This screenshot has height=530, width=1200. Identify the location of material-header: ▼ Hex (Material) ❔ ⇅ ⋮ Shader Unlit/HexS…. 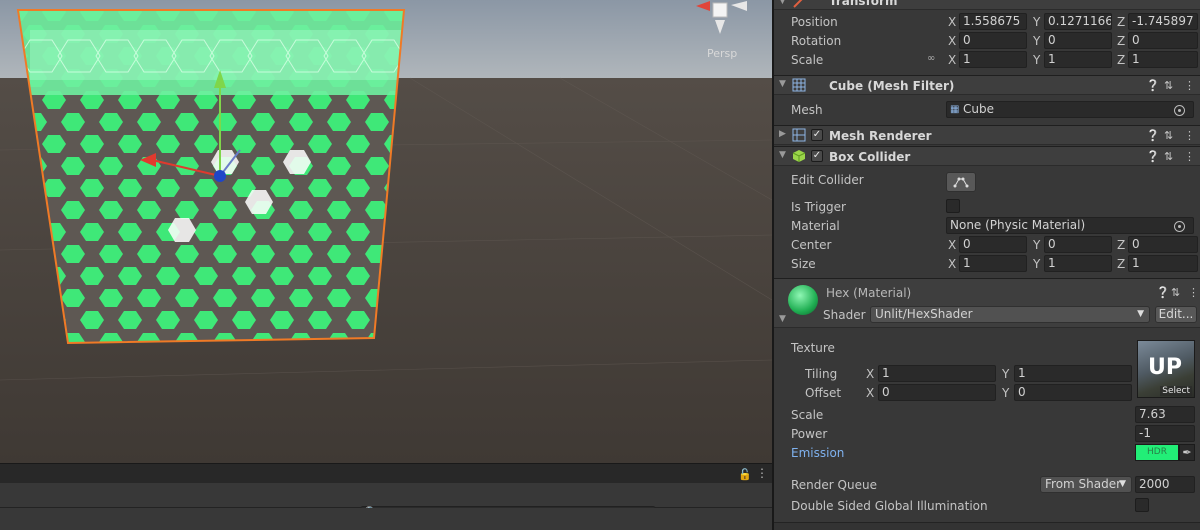
(987, 303).